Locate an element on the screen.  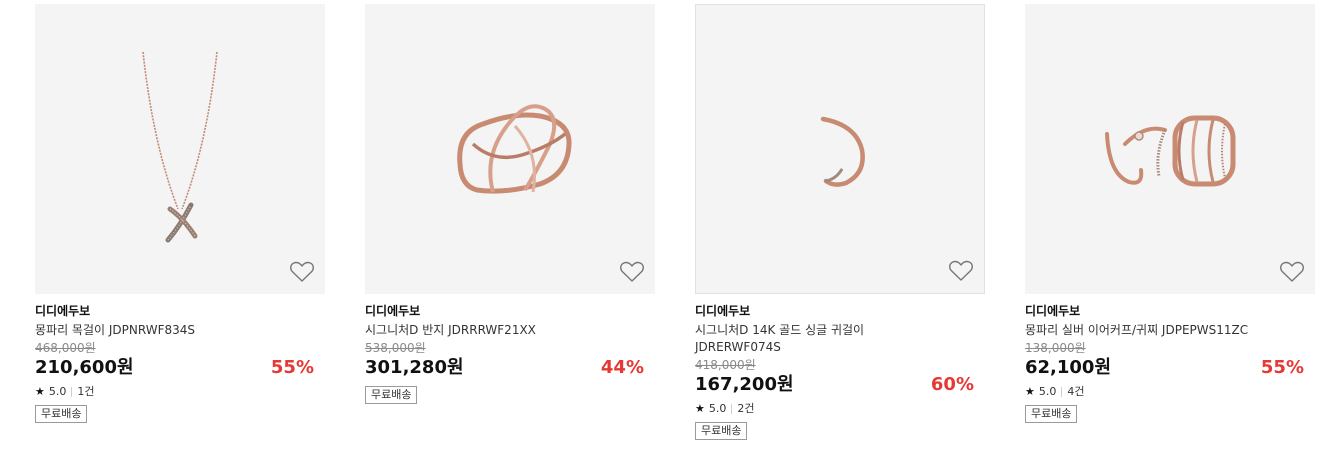
product-name: 시그니처D 14K 골드 싱글 귀걸이 JDRERWF074S is located at coordinates (810, 339).